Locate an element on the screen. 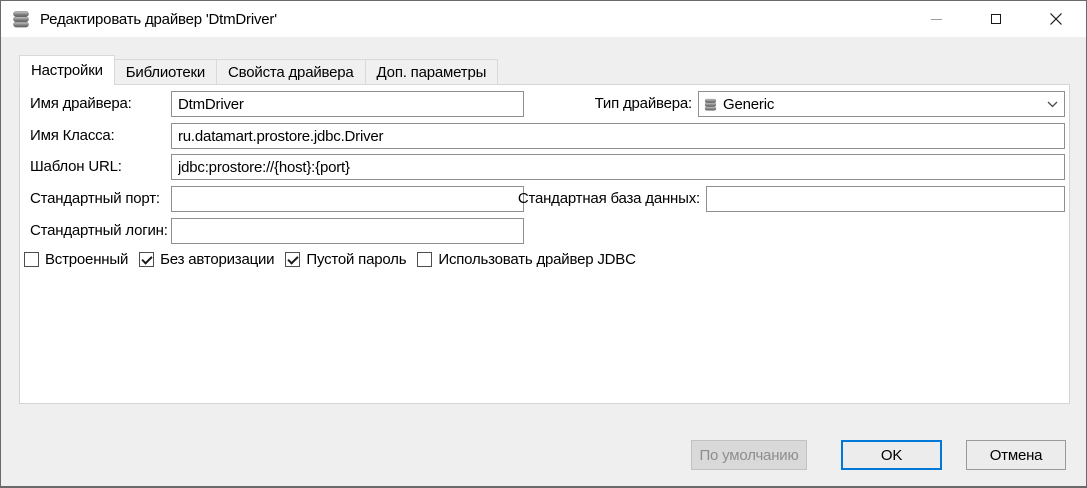 This screenshot has height=488, width=1087. checkbox-use-jdbc-driver: Использовать драйвер JDBC is located at coordinates (526, 259).